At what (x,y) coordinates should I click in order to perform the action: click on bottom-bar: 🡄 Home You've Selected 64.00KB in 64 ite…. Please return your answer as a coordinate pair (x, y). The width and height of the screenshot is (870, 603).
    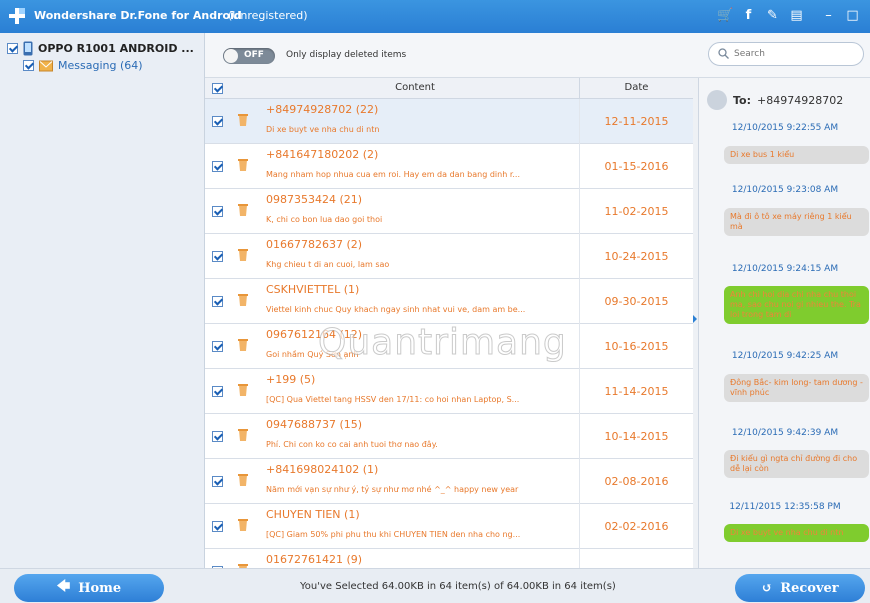
    Looking at the image, I should click on (435, 585).